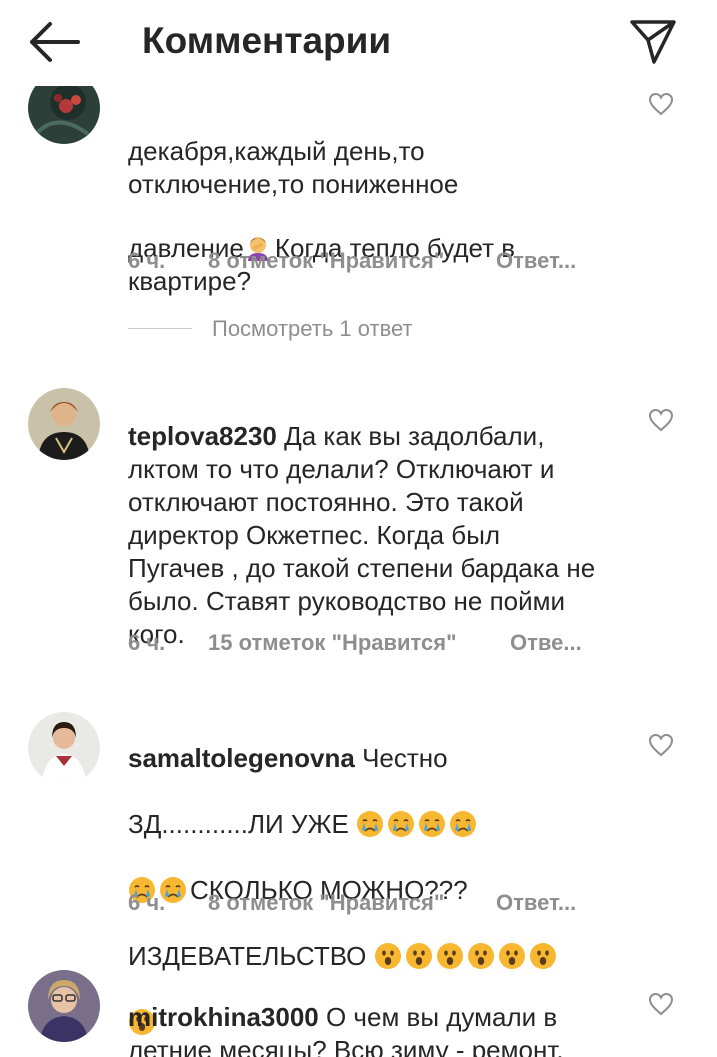 The width and height of the screenshot is (717, 1057). What do you see at coordinates (223, 1017) in the screenshot?
I see `comment-username: mitrokhina3000` at bounding box center [223, 1017].